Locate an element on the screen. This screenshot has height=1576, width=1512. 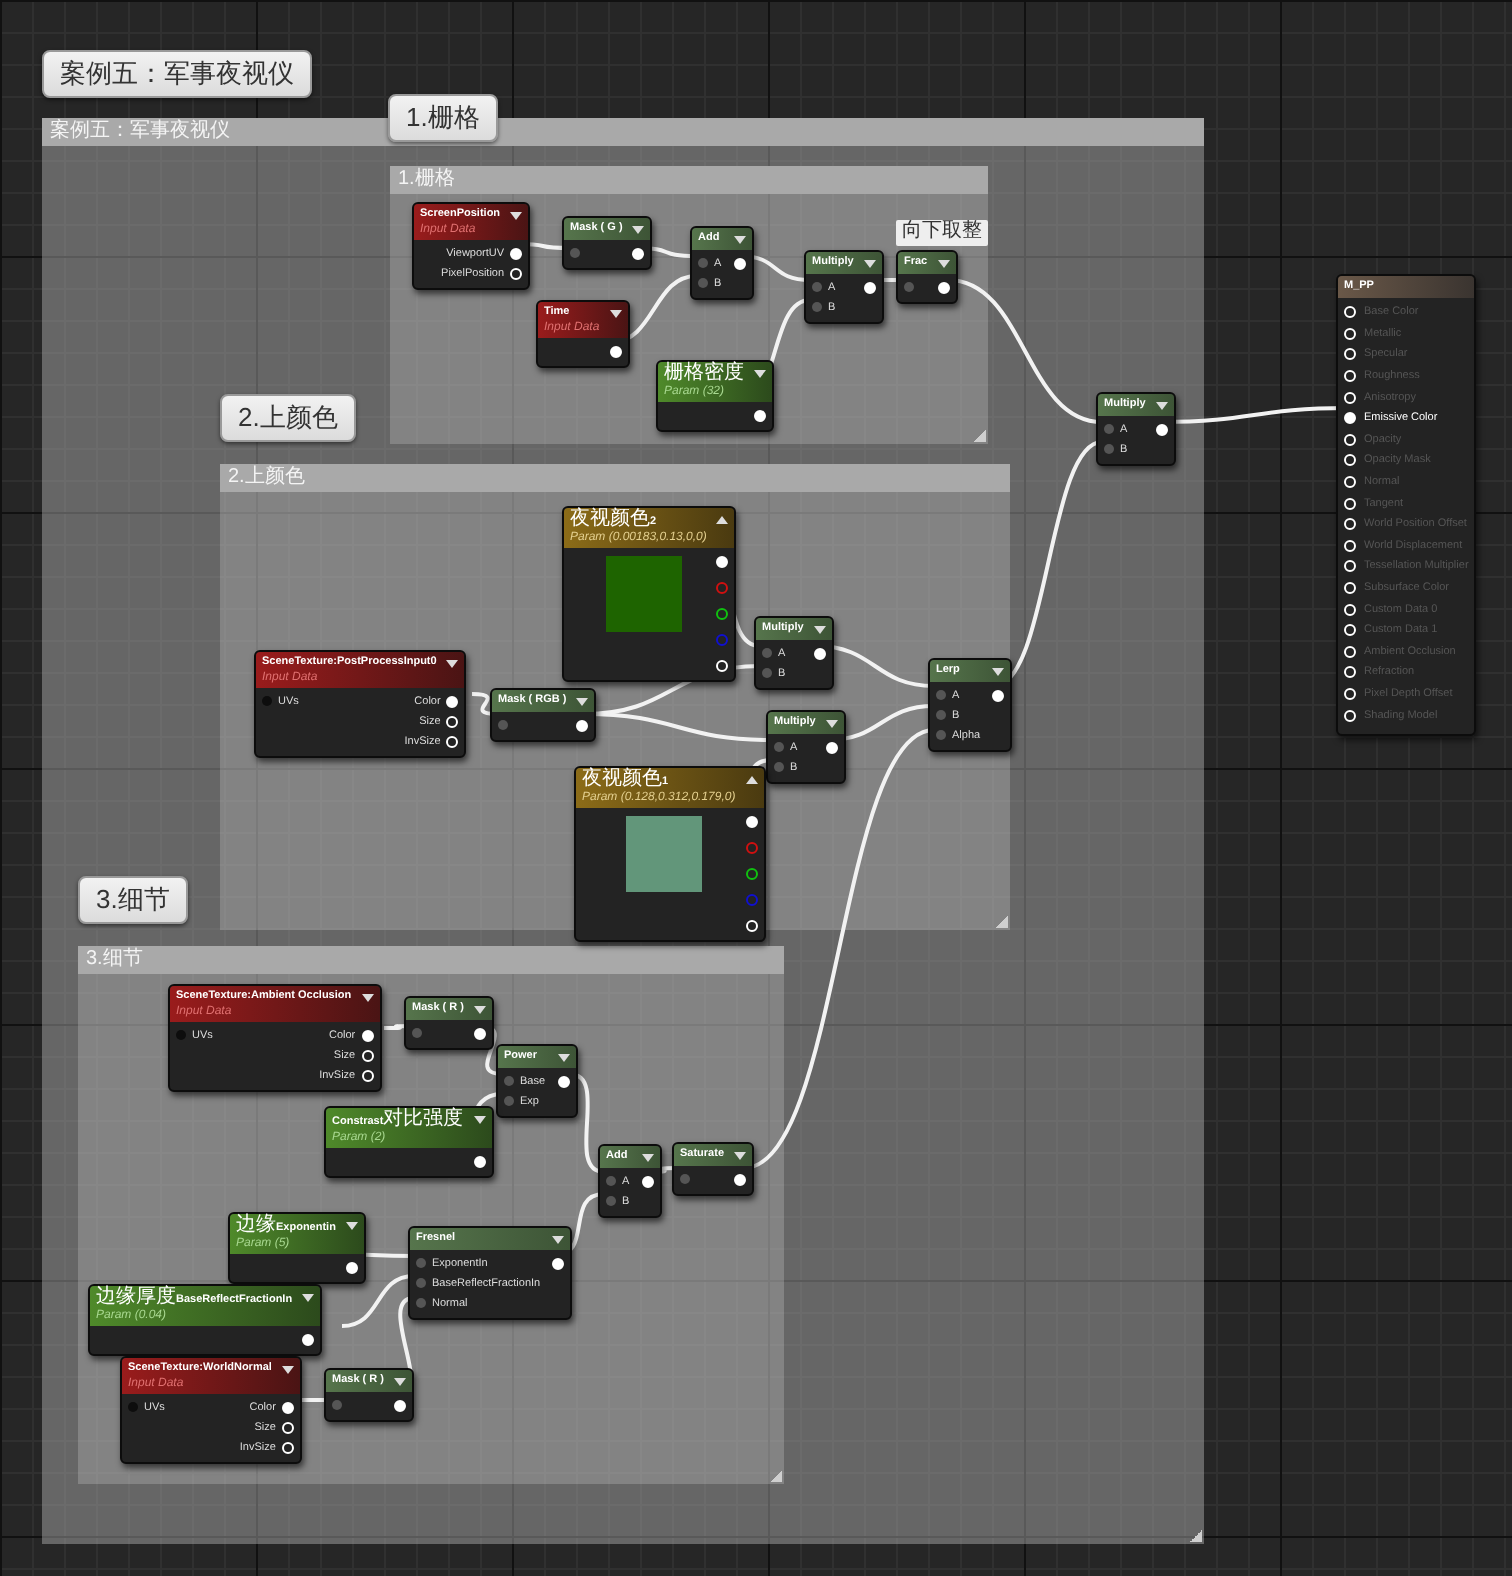
comment-bubble: 3.细节 is located at coordinates (133, 900).